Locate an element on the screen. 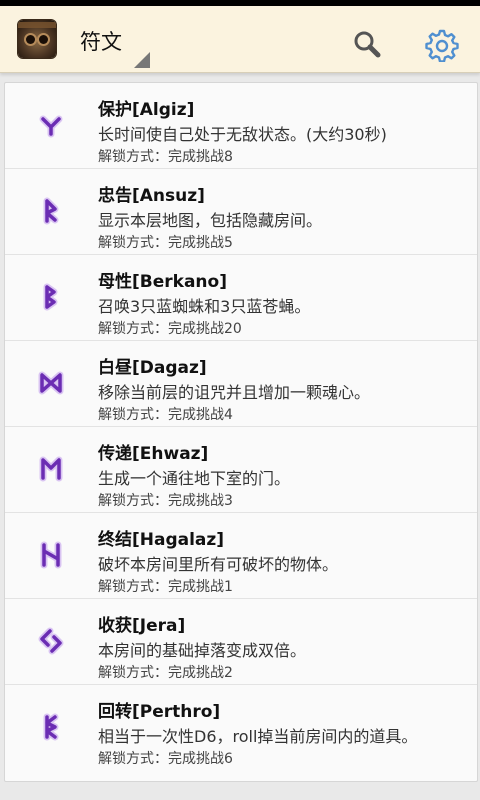 The width and height of the screenshot is (480, 800). list-item: 终结[Hagalaz] 破坏本房间里所有可破坏的物体。 解锁方式：完成挑战1 is located at coordinates (241, 556).